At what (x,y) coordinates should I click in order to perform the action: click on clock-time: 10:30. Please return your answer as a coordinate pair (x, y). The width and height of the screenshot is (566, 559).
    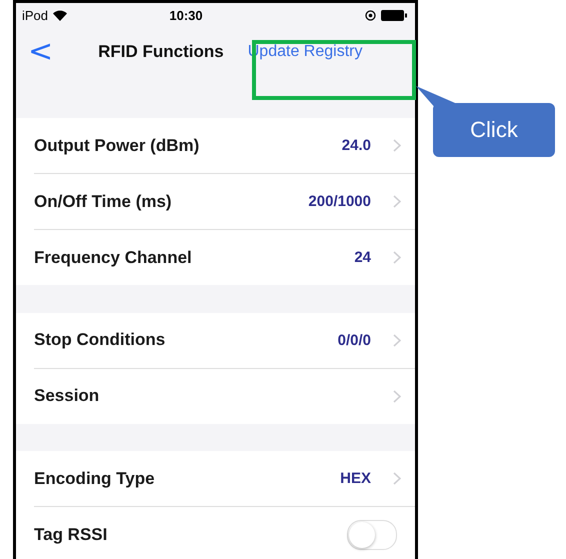
    Looking at the image, I should click on (186, 16).